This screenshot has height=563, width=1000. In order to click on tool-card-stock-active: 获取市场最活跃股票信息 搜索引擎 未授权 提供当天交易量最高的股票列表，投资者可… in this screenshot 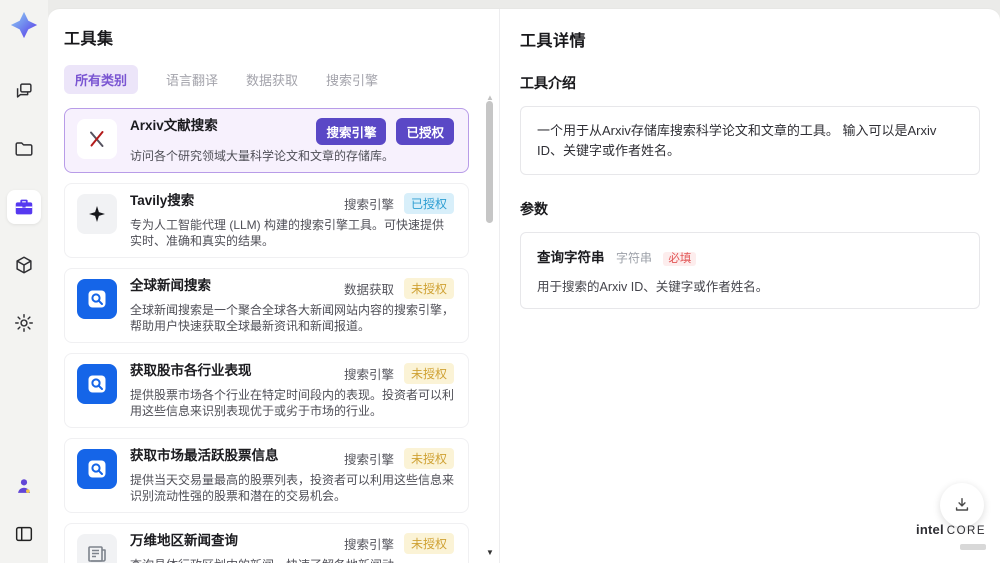, I will do `click(266, 475)`.